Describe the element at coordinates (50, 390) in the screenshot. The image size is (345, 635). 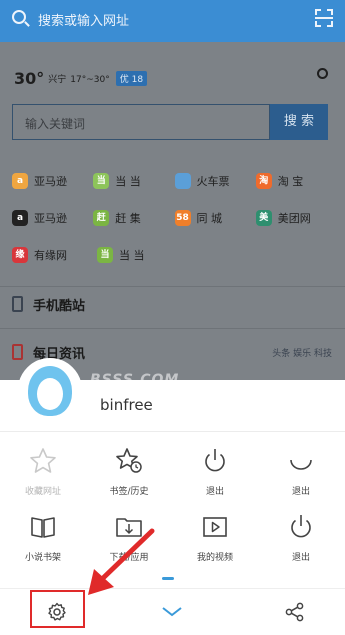
I see `avatar` at that location.